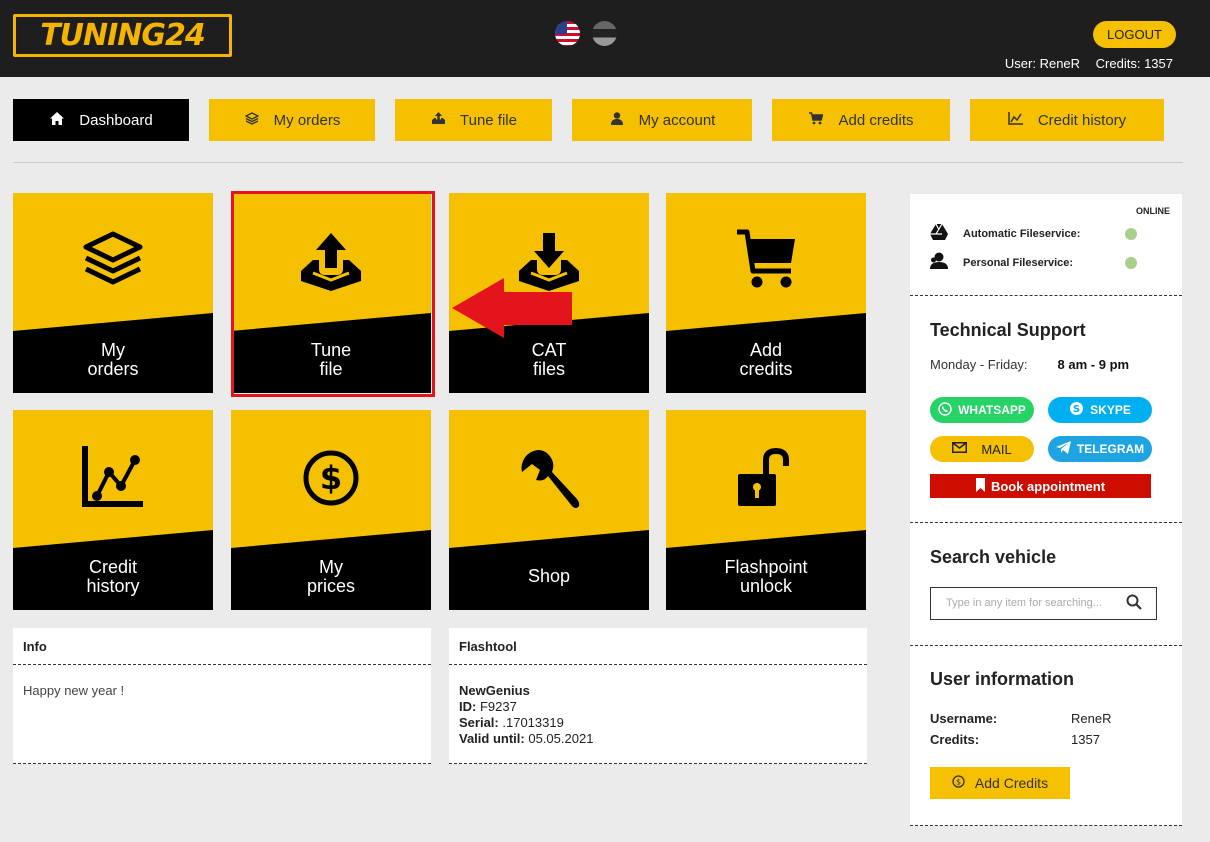 The width and height of the screenshot is (1210, 842). I want to click on service-label: Automatic Fileservice:, so click(1022, 234).